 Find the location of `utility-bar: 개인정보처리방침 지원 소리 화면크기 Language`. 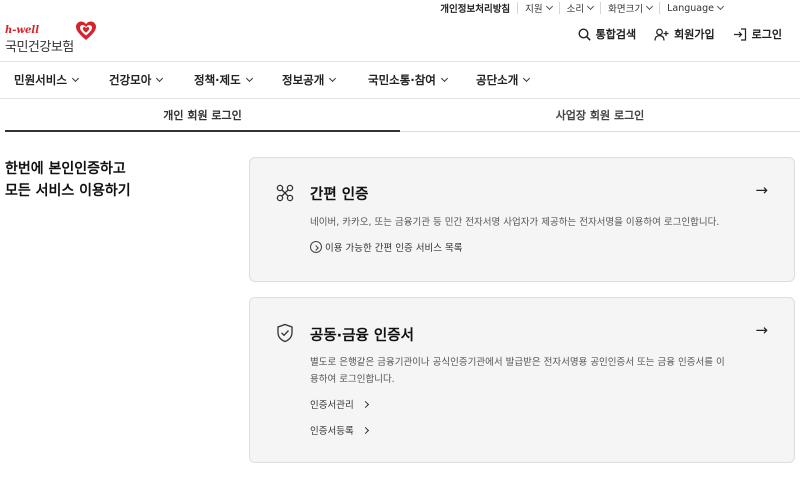

utility-bar: 개인정보처리방침 지원 소리 화면크기 Language is located at coordinates (581, 8).